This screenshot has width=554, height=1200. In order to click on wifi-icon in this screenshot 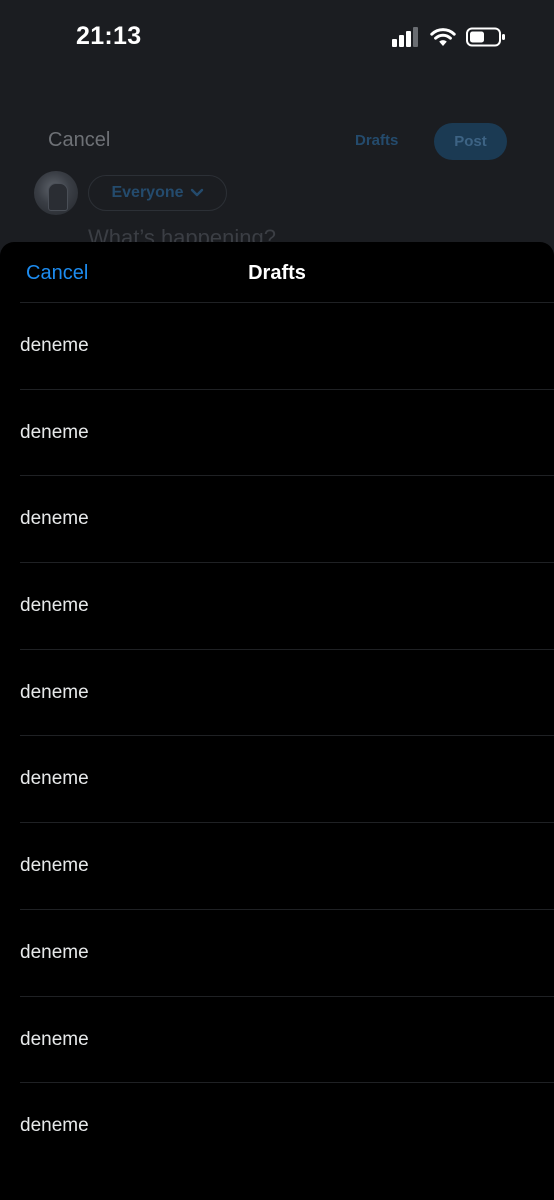, I will do `click(443, 37)`.